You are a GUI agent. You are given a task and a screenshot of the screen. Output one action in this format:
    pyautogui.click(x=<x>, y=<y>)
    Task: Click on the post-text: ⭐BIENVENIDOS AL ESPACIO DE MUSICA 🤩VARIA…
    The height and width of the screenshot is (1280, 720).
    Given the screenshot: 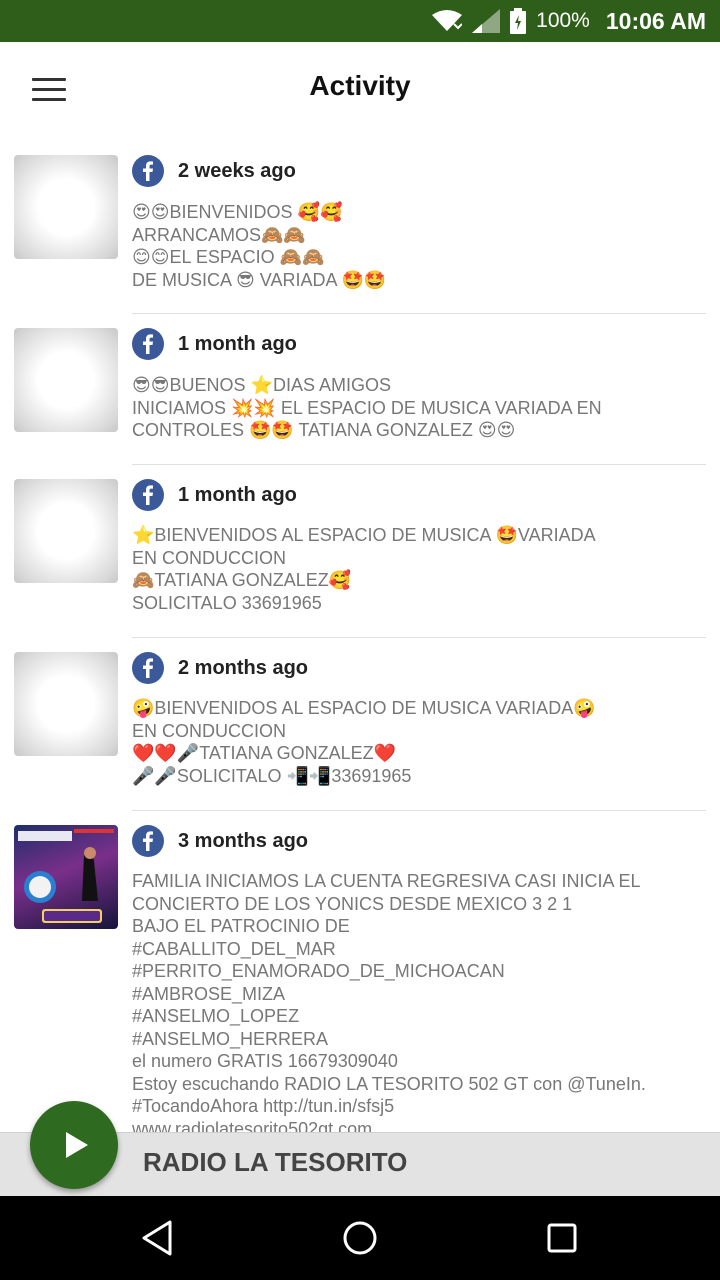 What is the action you would take?
    pyautogui.click(x=364, y=569)
    